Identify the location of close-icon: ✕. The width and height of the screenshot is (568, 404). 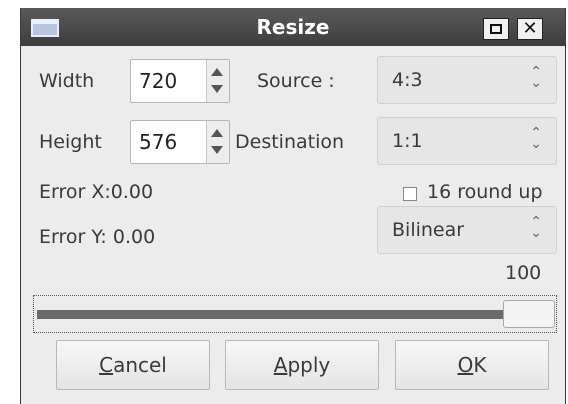
(530, 28).